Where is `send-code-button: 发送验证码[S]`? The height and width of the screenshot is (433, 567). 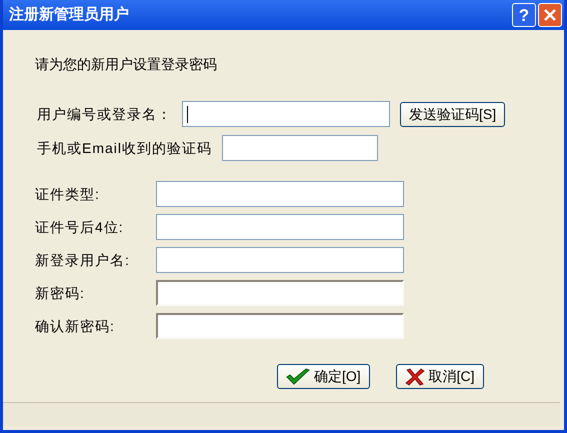
send-code-button: 发送验证码[S] is located at coordinates (453, 114).